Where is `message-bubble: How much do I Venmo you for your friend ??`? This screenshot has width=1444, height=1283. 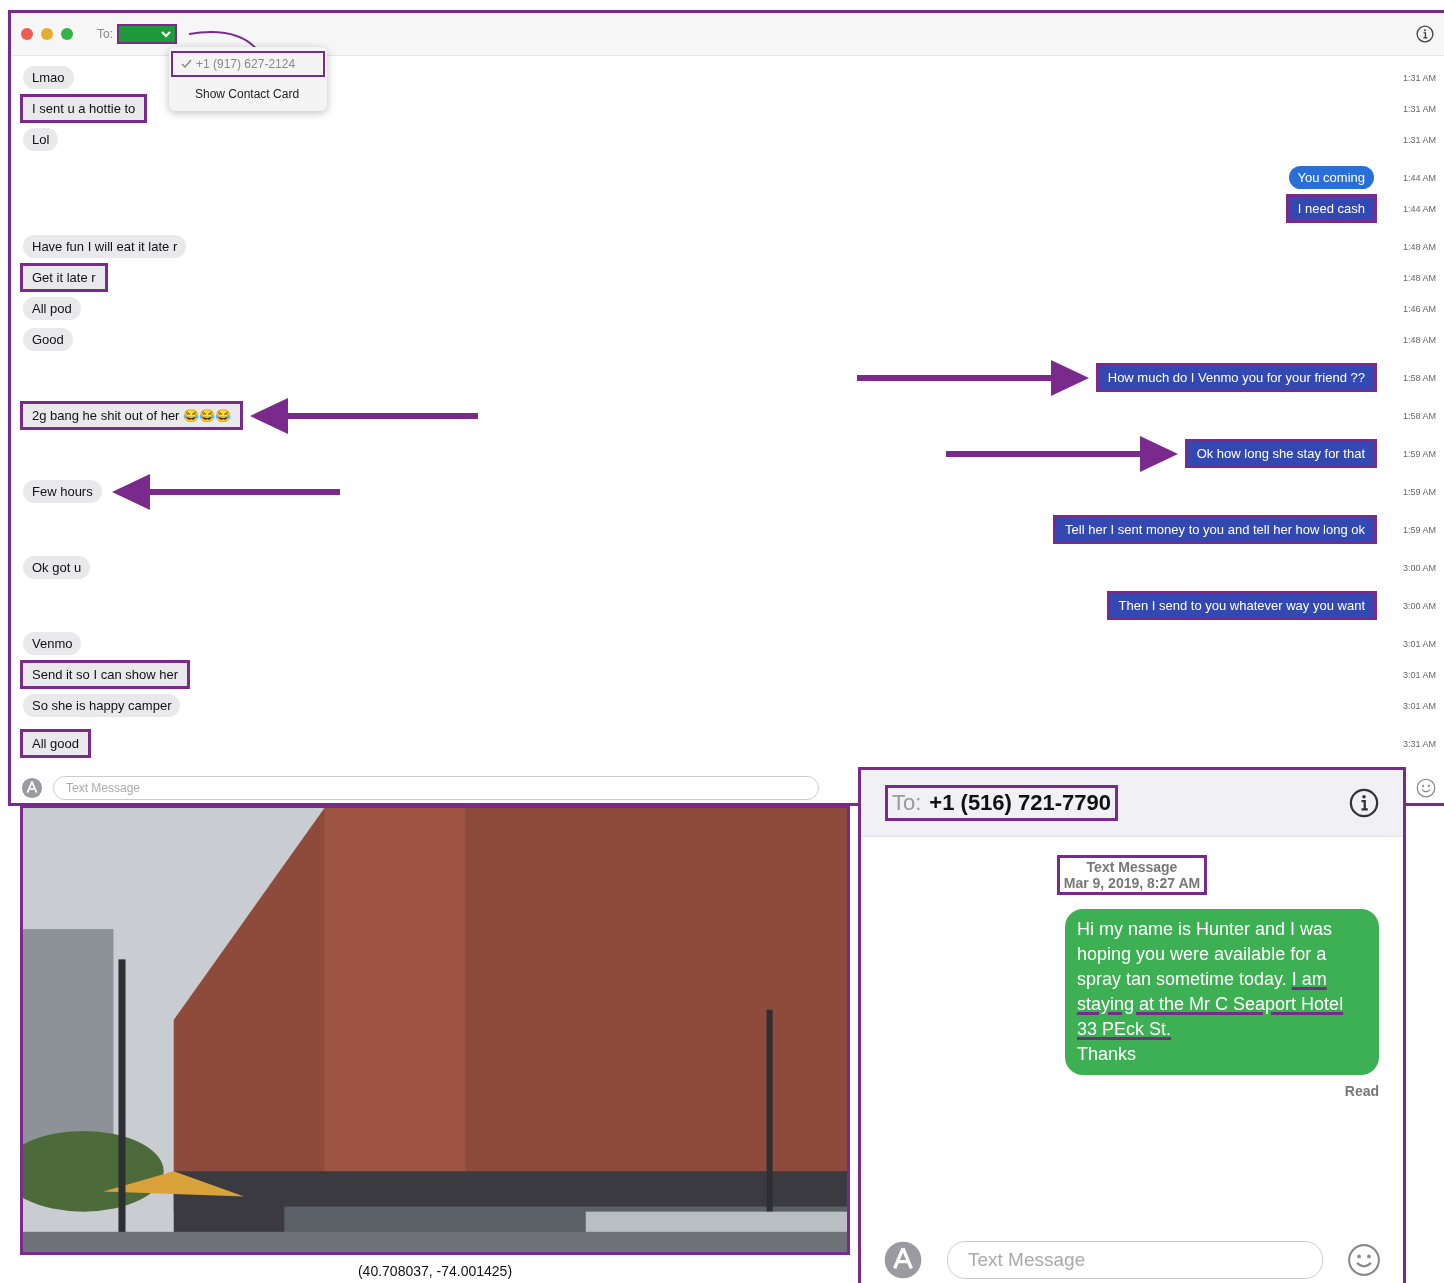
message-bubble: How much do I Venmo you for your friend ?? is located at coordinates (1236, 377).